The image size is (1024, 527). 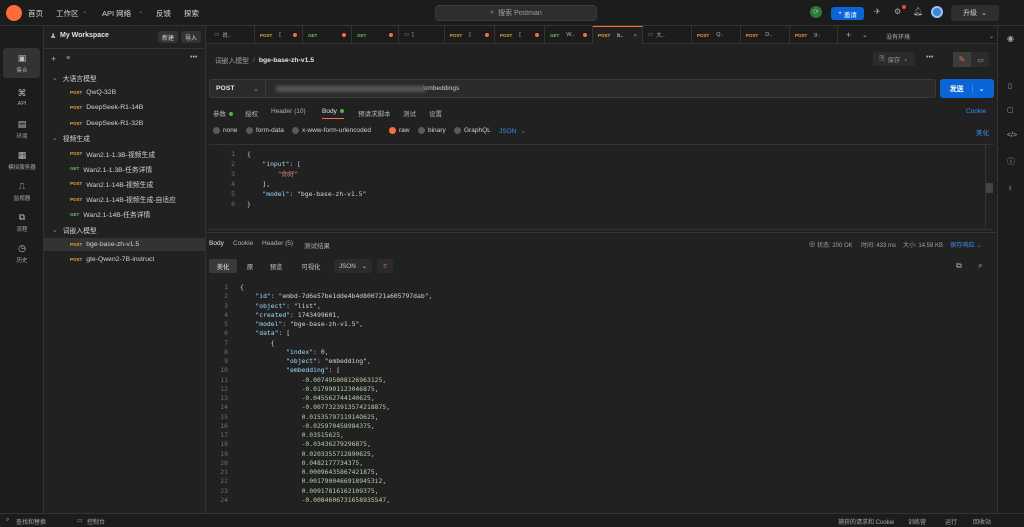 I want to click on wrap-lines-icon: ≡, so click(x=385, y=266).